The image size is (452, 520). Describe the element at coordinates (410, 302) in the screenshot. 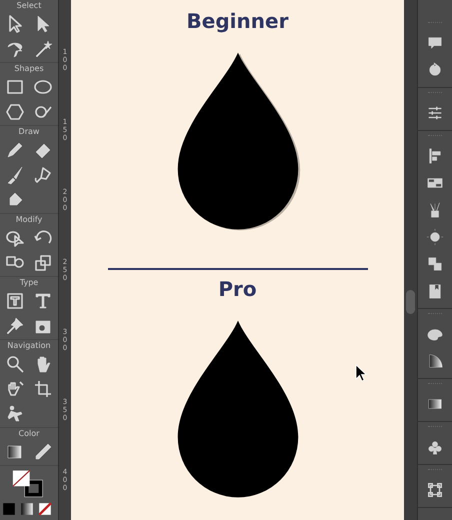

I see `scrollbar-thumb` at that location.